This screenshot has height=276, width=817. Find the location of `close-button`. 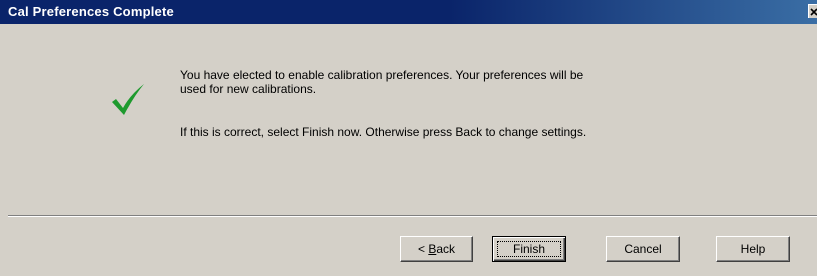

close-button is located at coordinates (812, 11).